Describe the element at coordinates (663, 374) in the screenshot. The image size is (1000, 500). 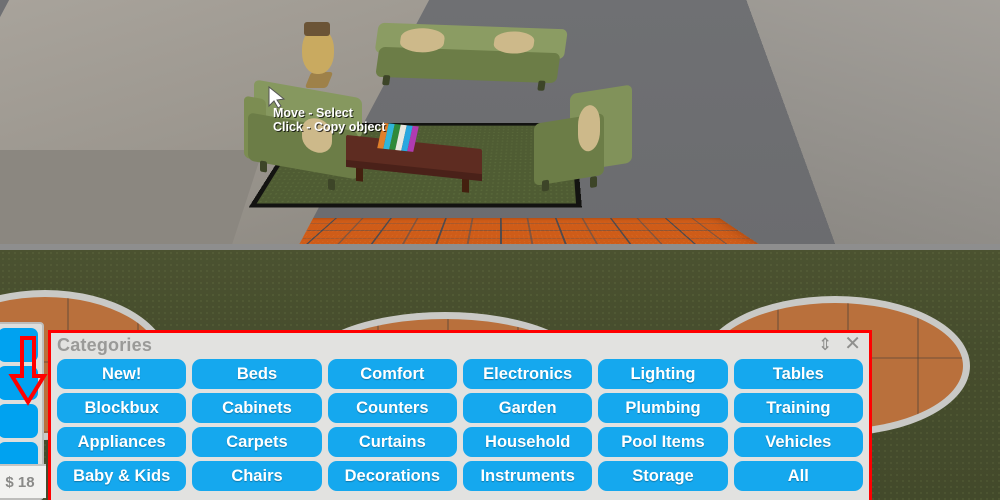
I see `category-lighting: Lighting` at that location.